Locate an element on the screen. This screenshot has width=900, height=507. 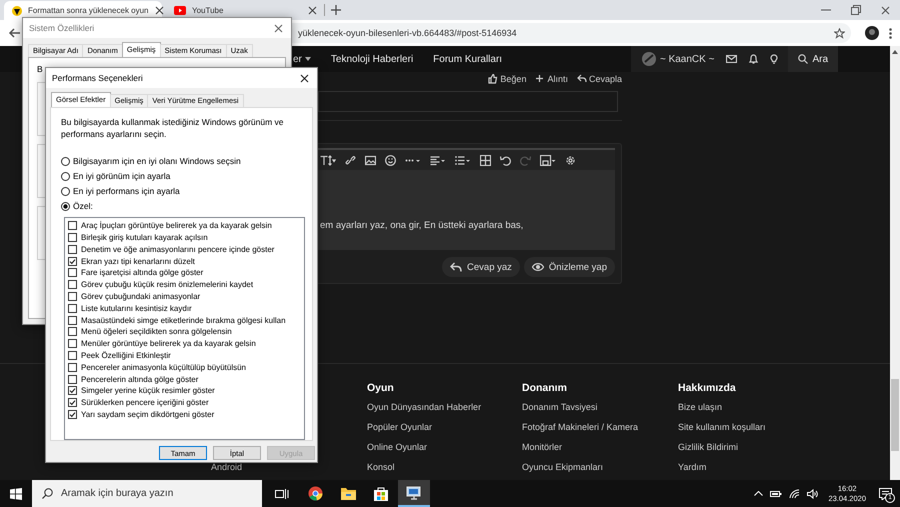
text-field is located at coordinates (468, 101).